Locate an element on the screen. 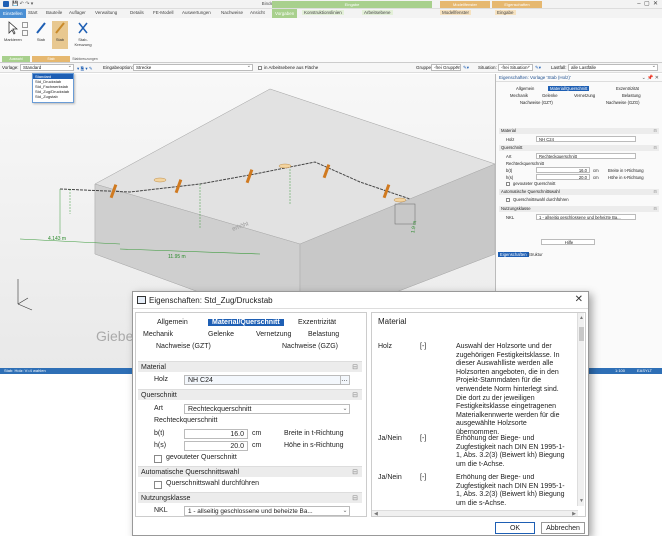 The height and width of the screenshot is (536, 662). tab-eingabe: Eingabe is located at coordinates (505, 12).